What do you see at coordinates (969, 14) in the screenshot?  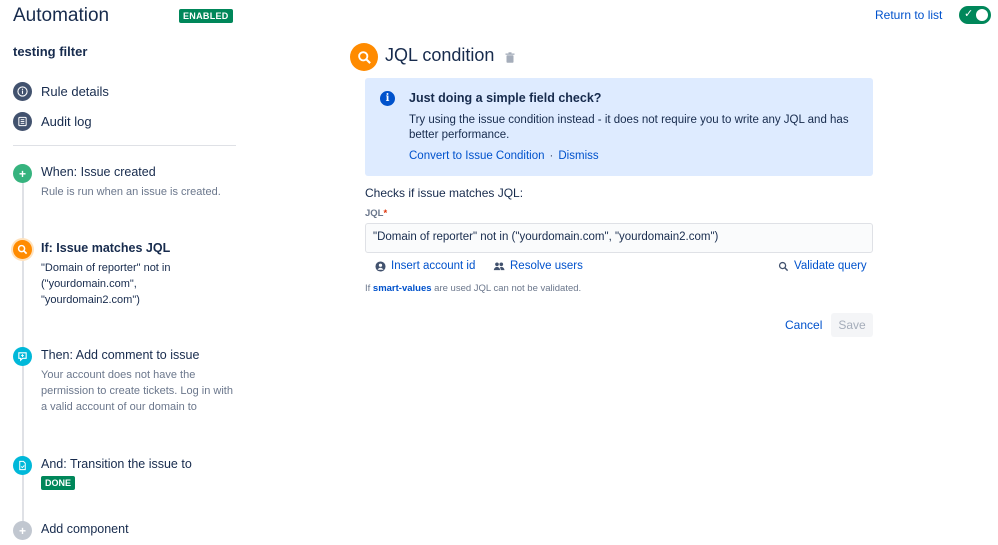 I see `check-icon: ✓` at bounding box center [969, 14].